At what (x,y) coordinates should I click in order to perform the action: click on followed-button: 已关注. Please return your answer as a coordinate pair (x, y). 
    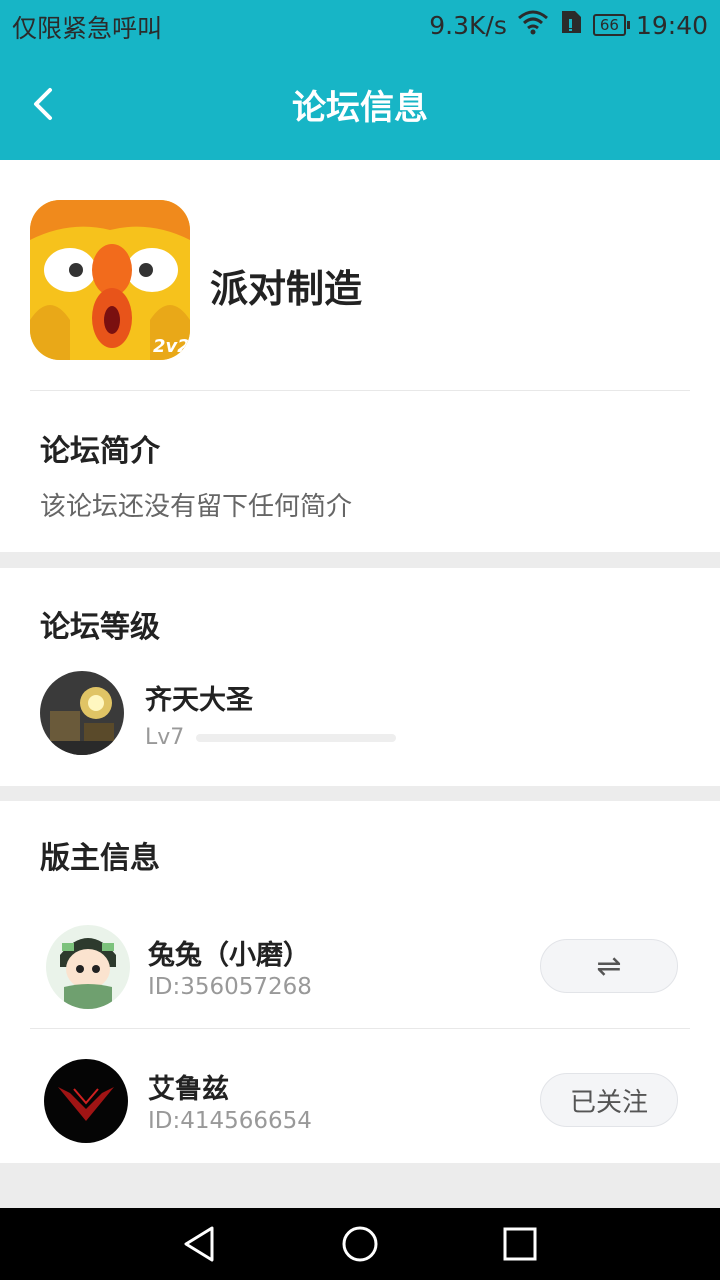
    Looking at the image, I should click on (609, 1100).